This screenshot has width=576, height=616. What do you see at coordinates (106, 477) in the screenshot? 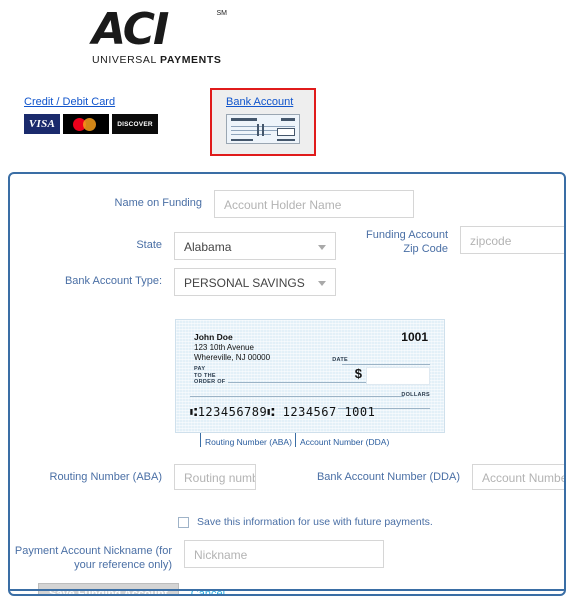
I see `routing-number-label: Routing Number (ABA)` at bounding box center [106, 477].